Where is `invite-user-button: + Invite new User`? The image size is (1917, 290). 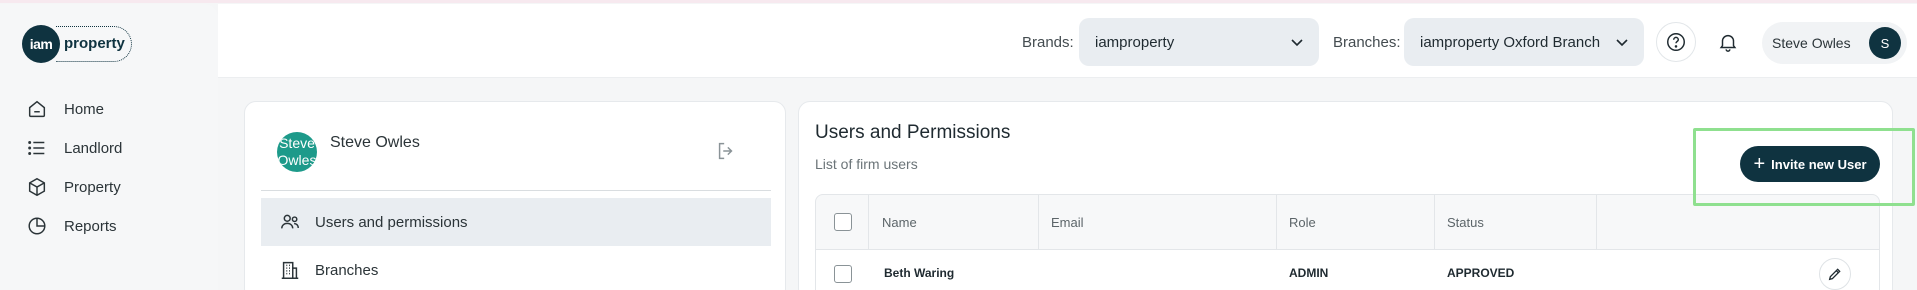
invite-user-button: + Invite new User is located at coordinates (1810, 164).